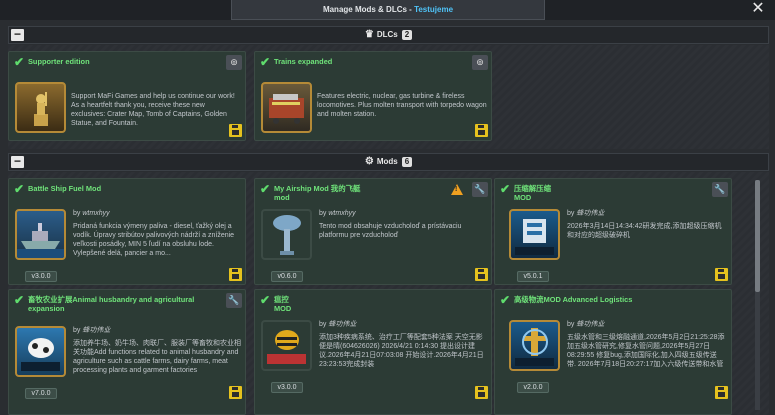  Describe the element at coordinates (434, 9) in the screenshot. I see `project-name: Testujeme` at that location.